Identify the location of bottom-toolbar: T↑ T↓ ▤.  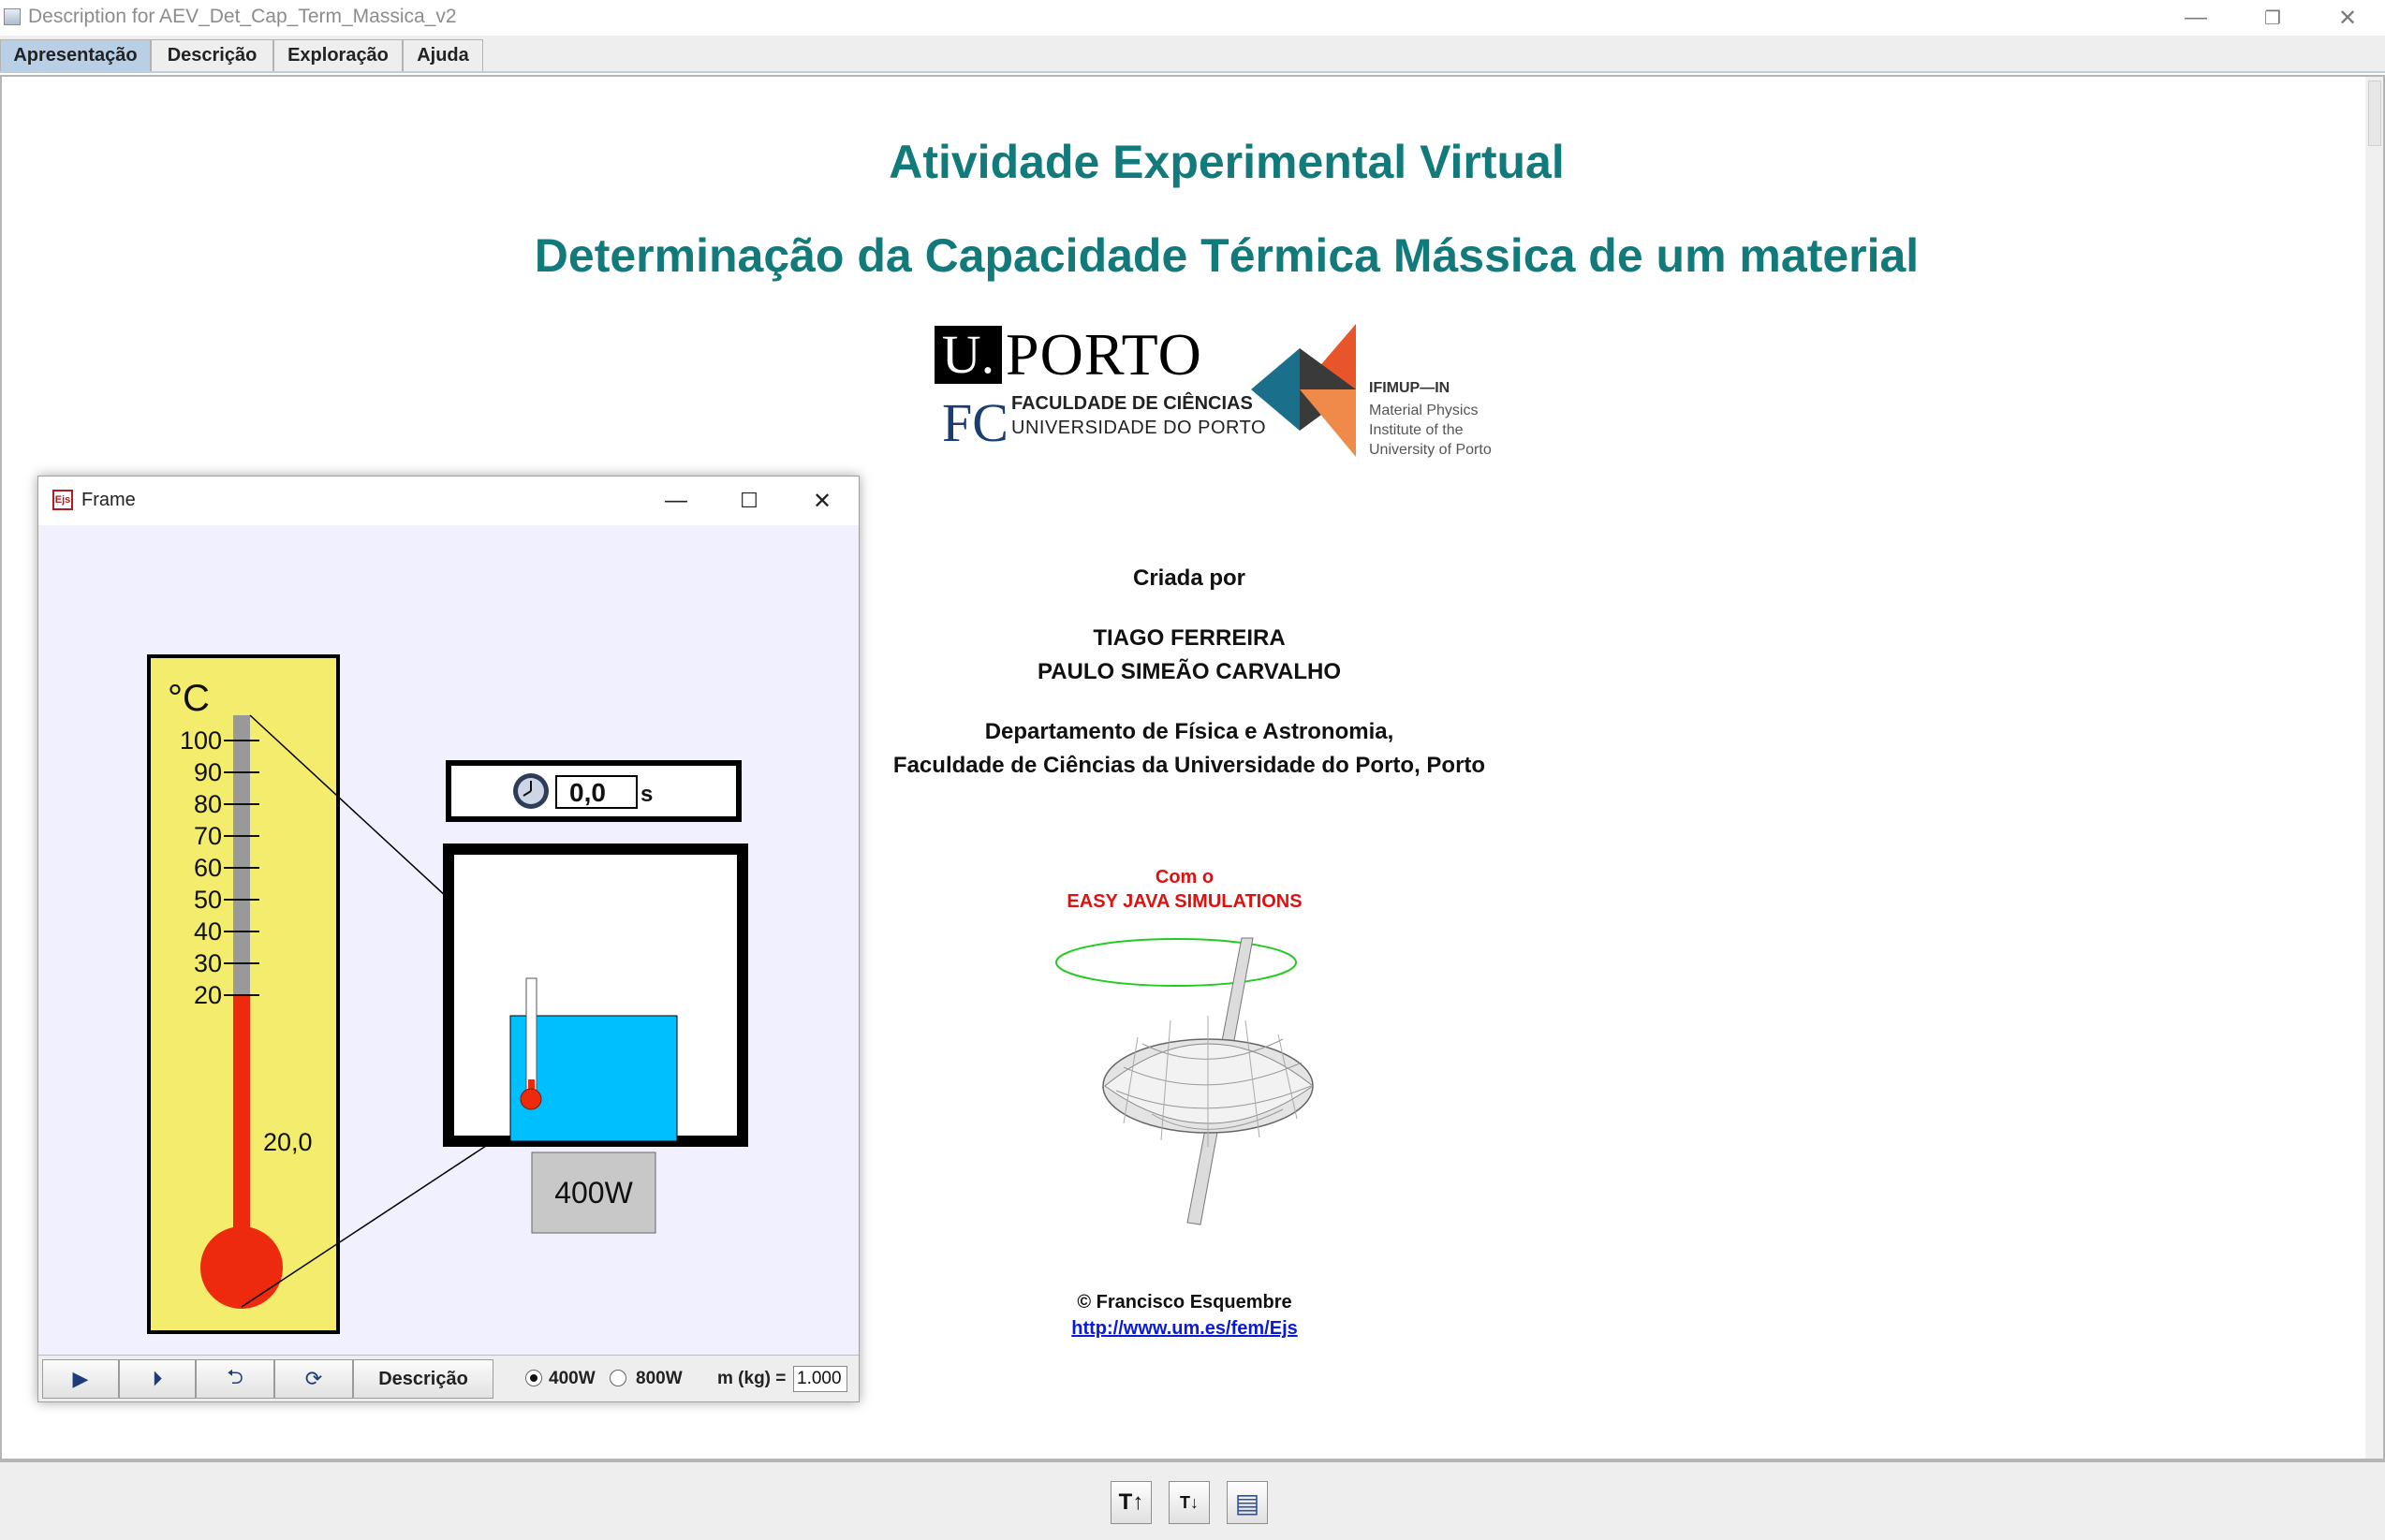
(1192, 1500).